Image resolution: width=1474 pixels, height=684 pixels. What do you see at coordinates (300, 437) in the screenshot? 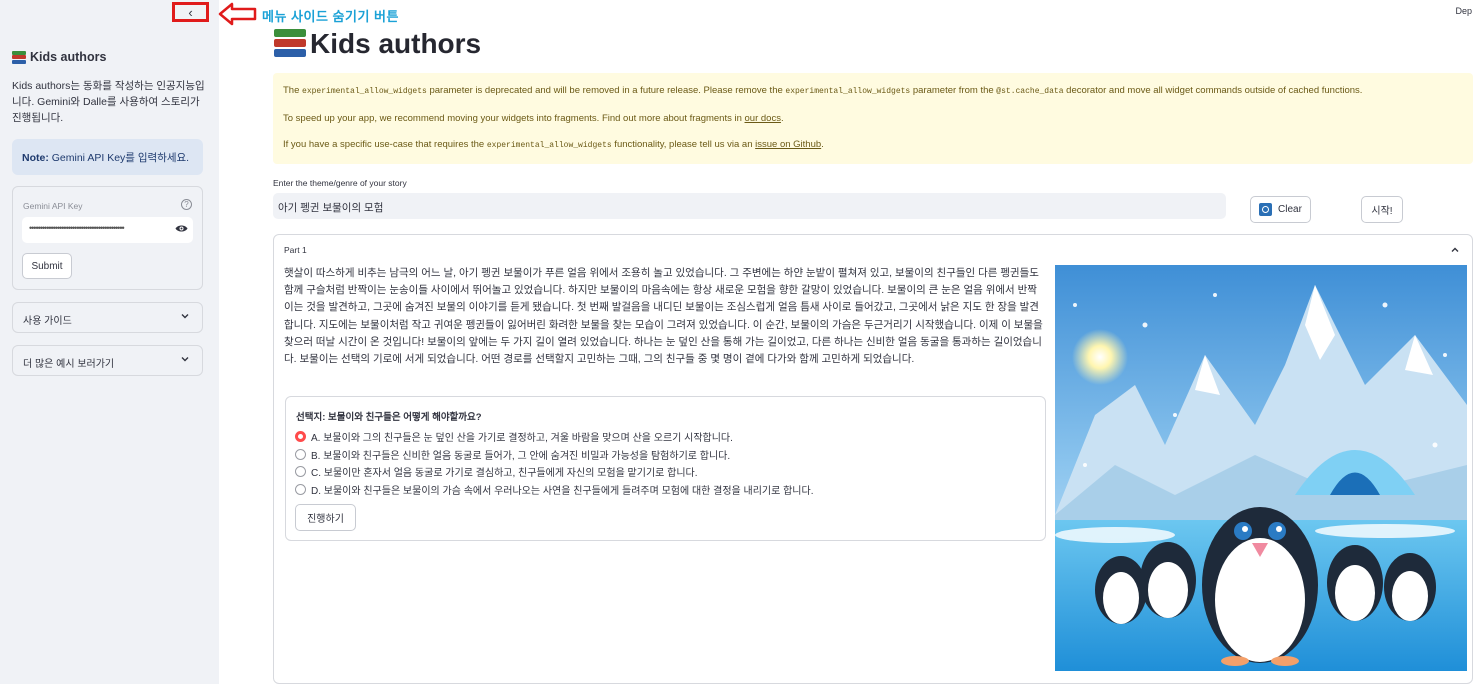
I see `radio-selected` at bounding box center [300, 437].